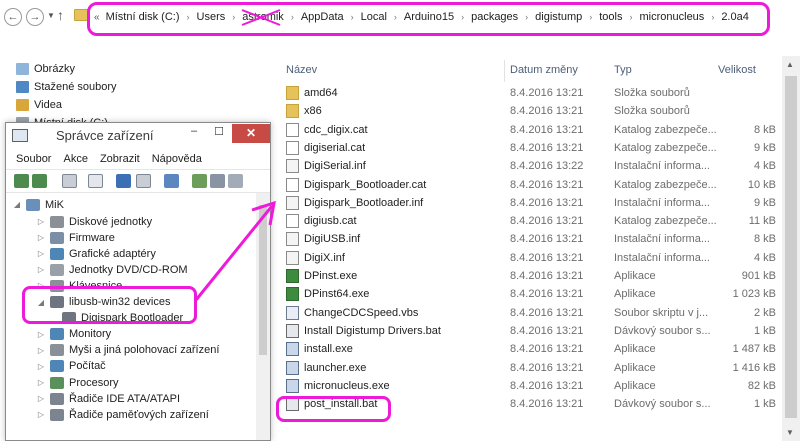 The height and width of the screenshot is (441, 800). What do you see at coordinates (75, 237) in the screenshot?
I see `device-category: ▷ Firmware` at bounding box center [75, 237].